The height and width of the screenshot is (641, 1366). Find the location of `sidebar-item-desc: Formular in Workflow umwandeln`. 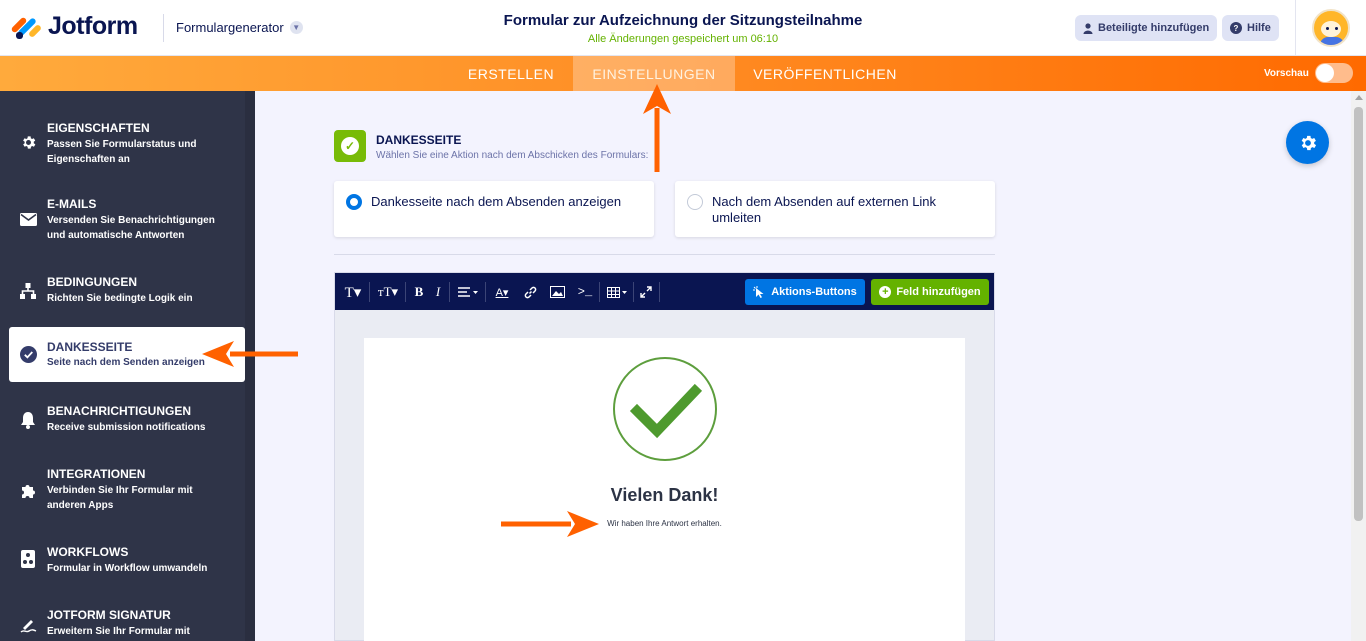

sidebar-item-desc: Formular in Workflow umwandeln is located at coordinates (127, 568).